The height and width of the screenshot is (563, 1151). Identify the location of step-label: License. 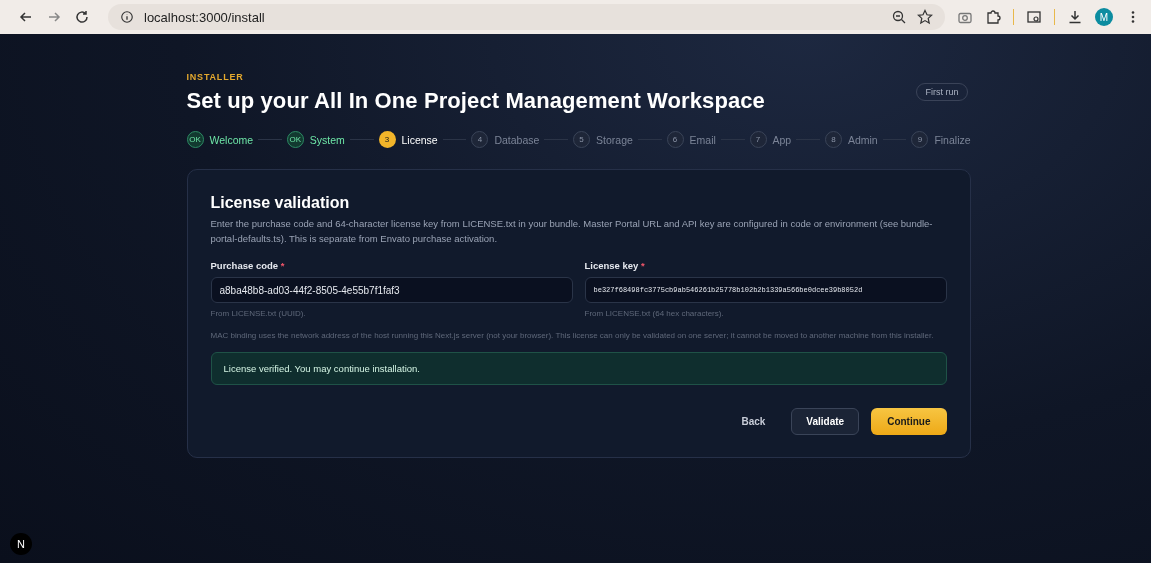
(419, 139).